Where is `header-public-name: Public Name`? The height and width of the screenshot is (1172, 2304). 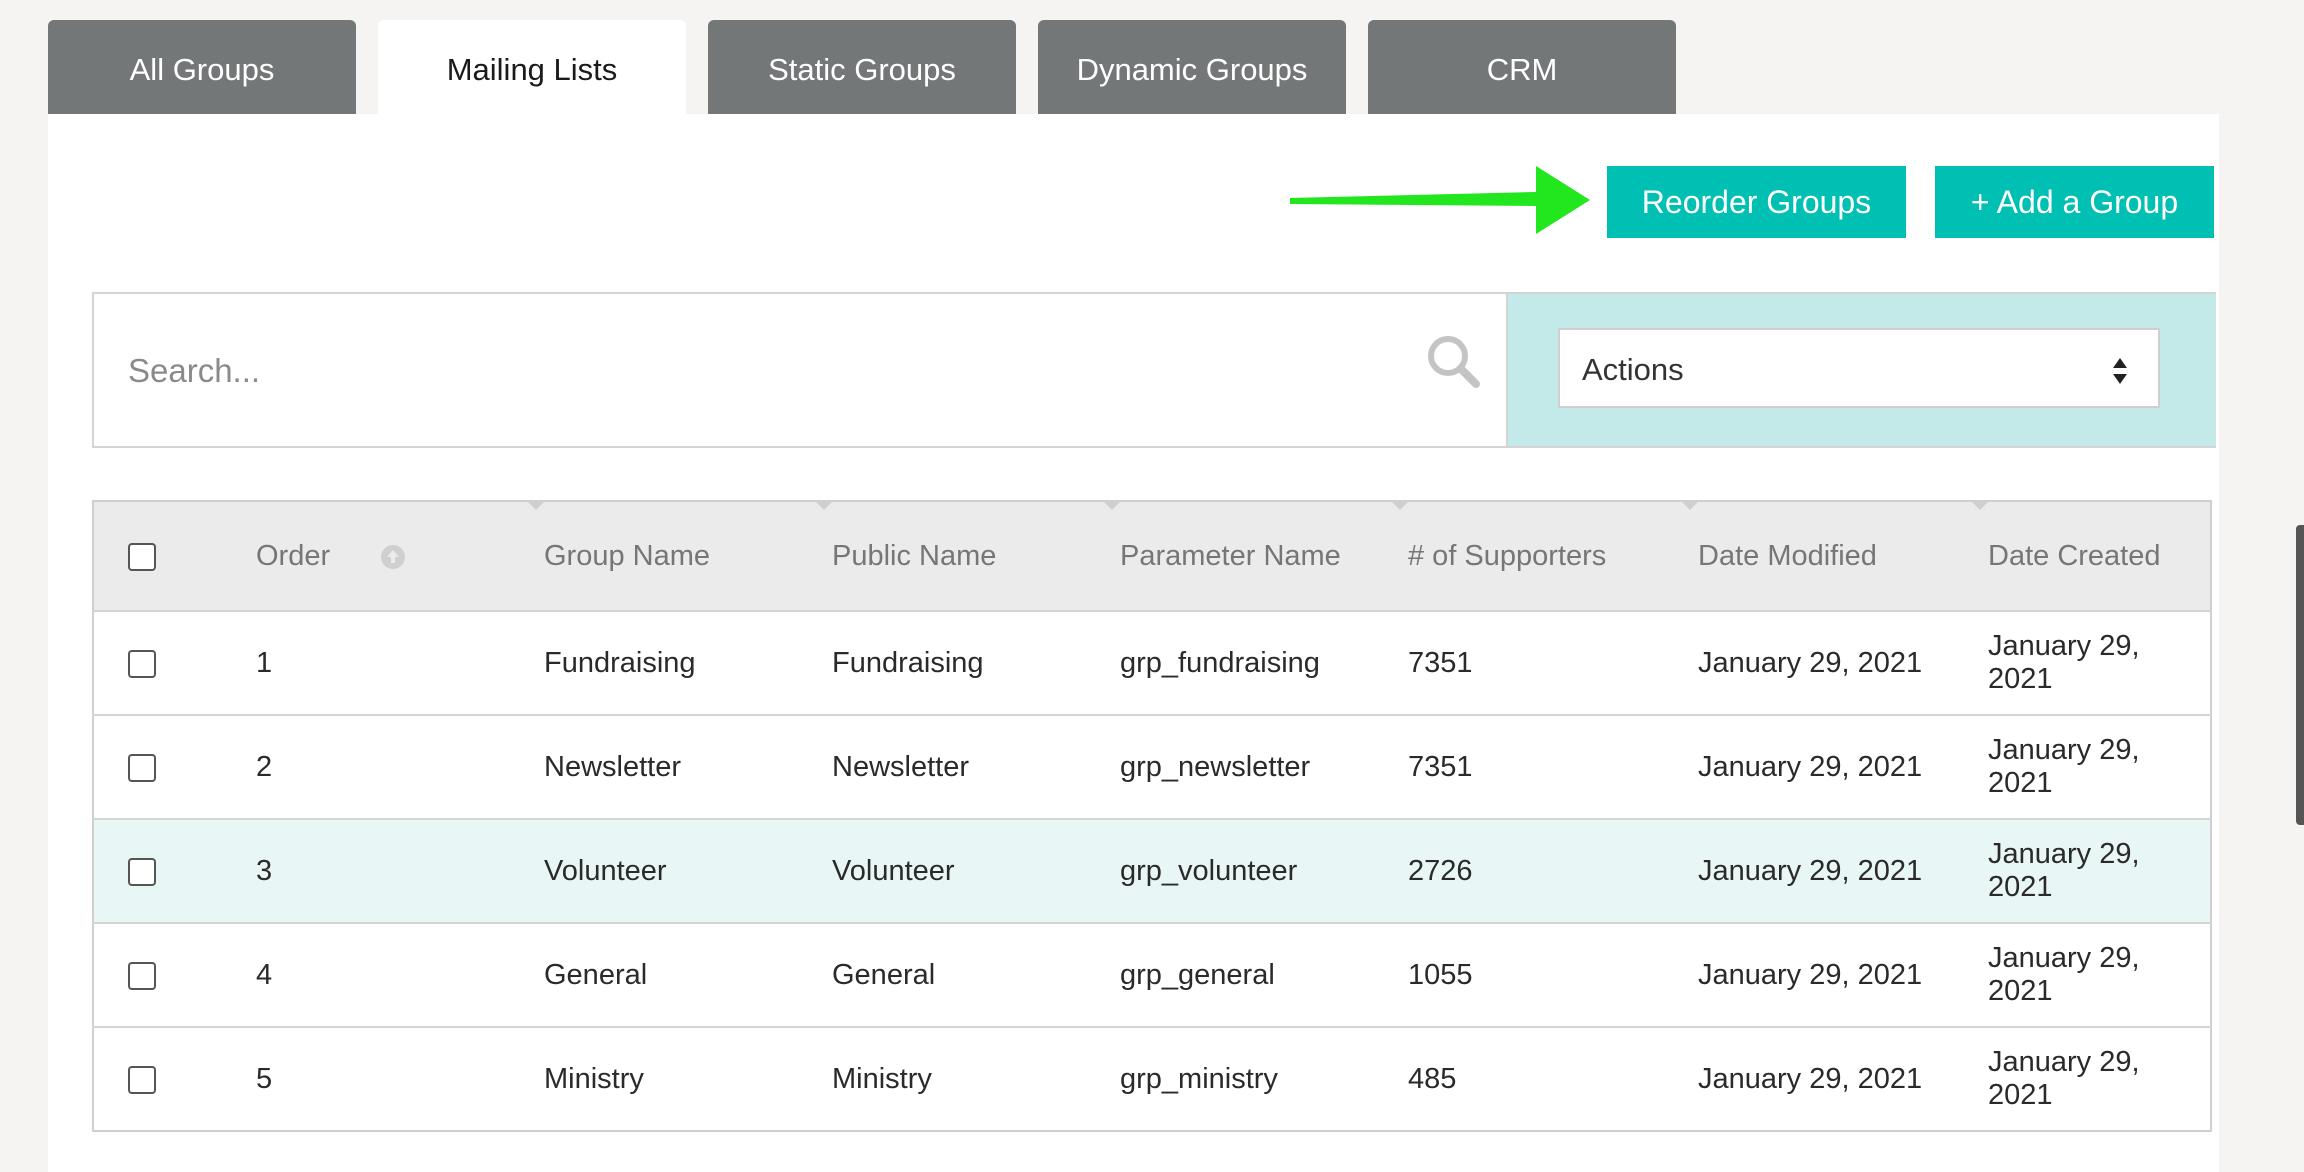 header-public-name: Public Name is located at coordinates (976, 556).